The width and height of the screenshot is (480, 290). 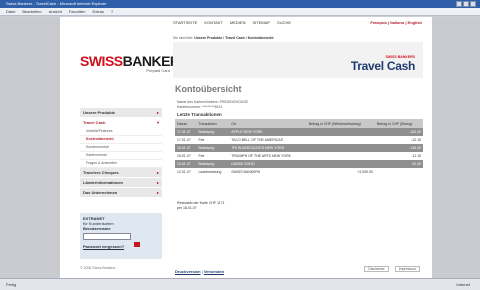 I want to click on menu-item: Datei, so click(x=10, y=11).